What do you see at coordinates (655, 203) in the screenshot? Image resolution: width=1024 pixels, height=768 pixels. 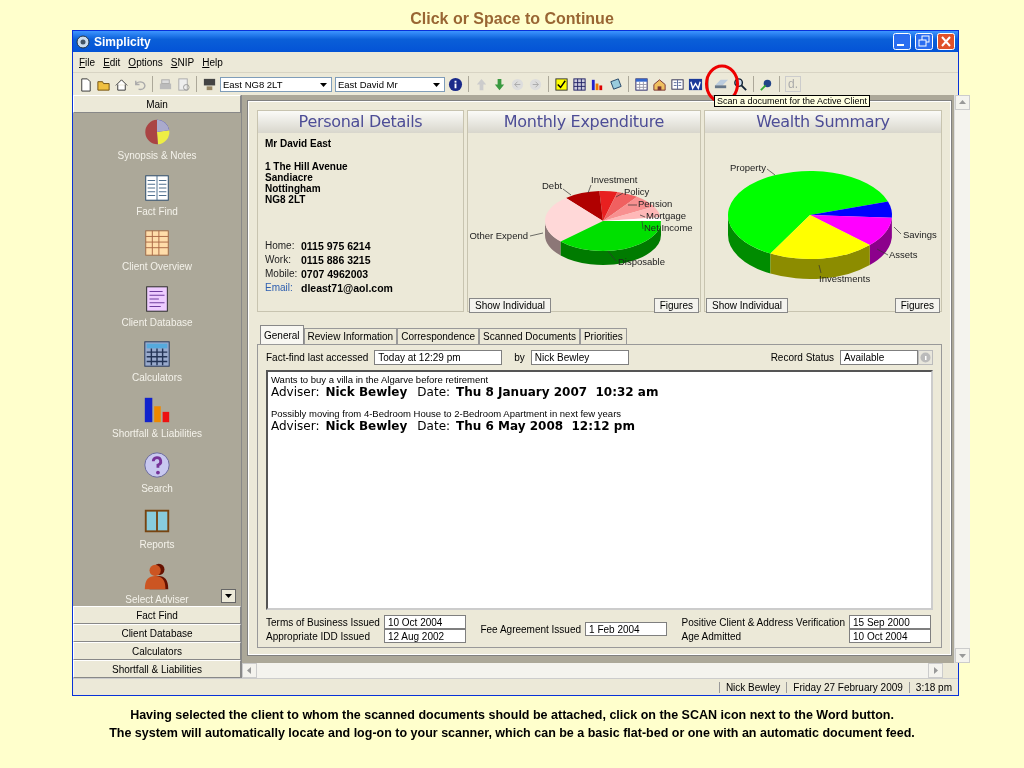 I see `slice-label: Pension` at bounding box center [655, 203].